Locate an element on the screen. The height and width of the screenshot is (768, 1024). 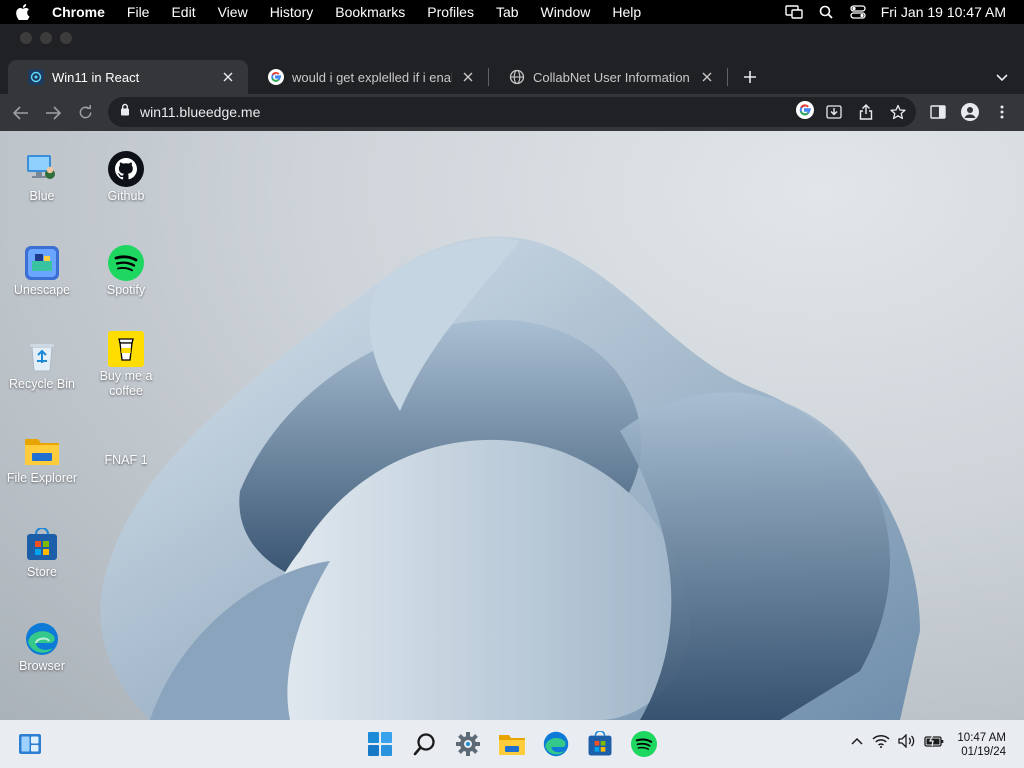
menu-edit: Edit is located at coordinates (183, 12).